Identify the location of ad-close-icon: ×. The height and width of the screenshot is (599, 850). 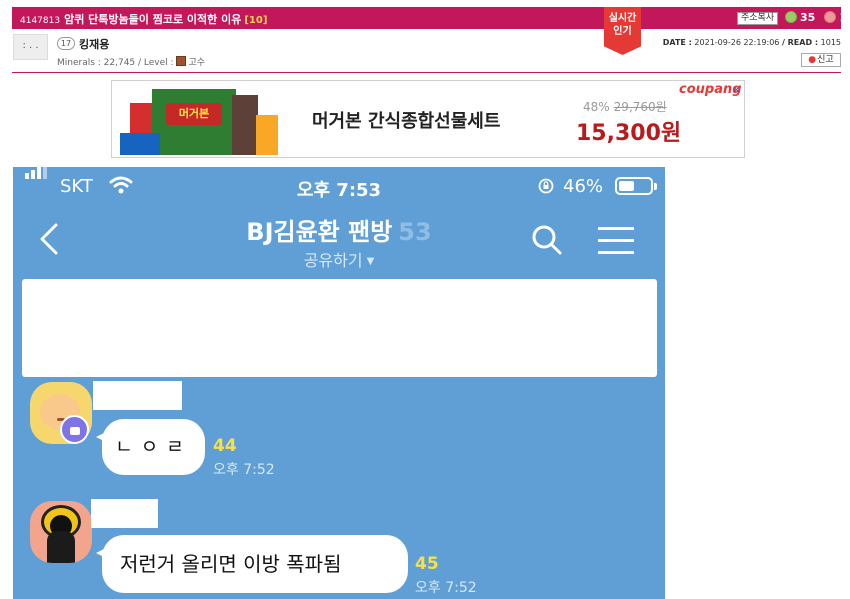
(736, 89).